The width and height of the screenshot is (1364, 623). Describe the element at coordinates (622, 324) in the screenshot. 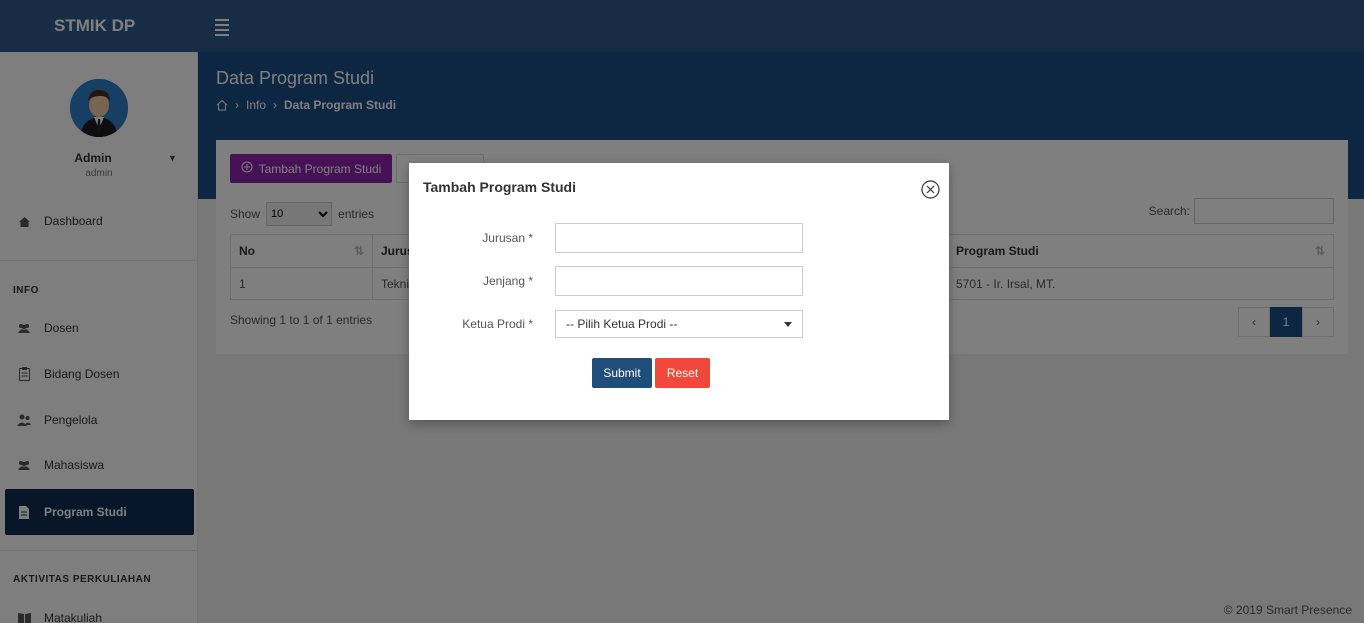

I see `ketua-prodi-selected: -- Pilih Ketua Prodi --` at that location.